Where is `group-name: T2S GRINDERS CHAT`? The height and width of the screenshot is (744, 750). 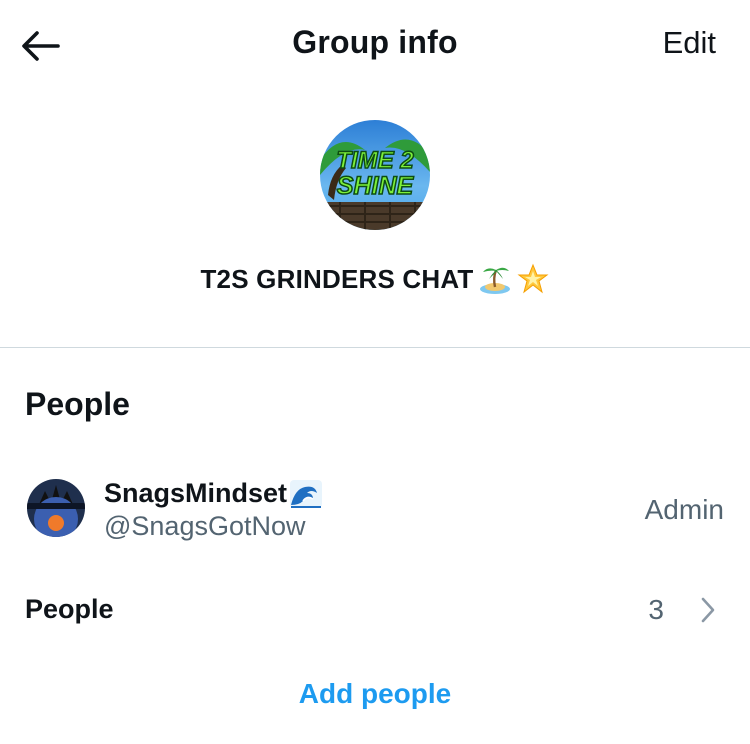
group-name: T2S GRINDERS CHAT is located at coordinates (375, 279).